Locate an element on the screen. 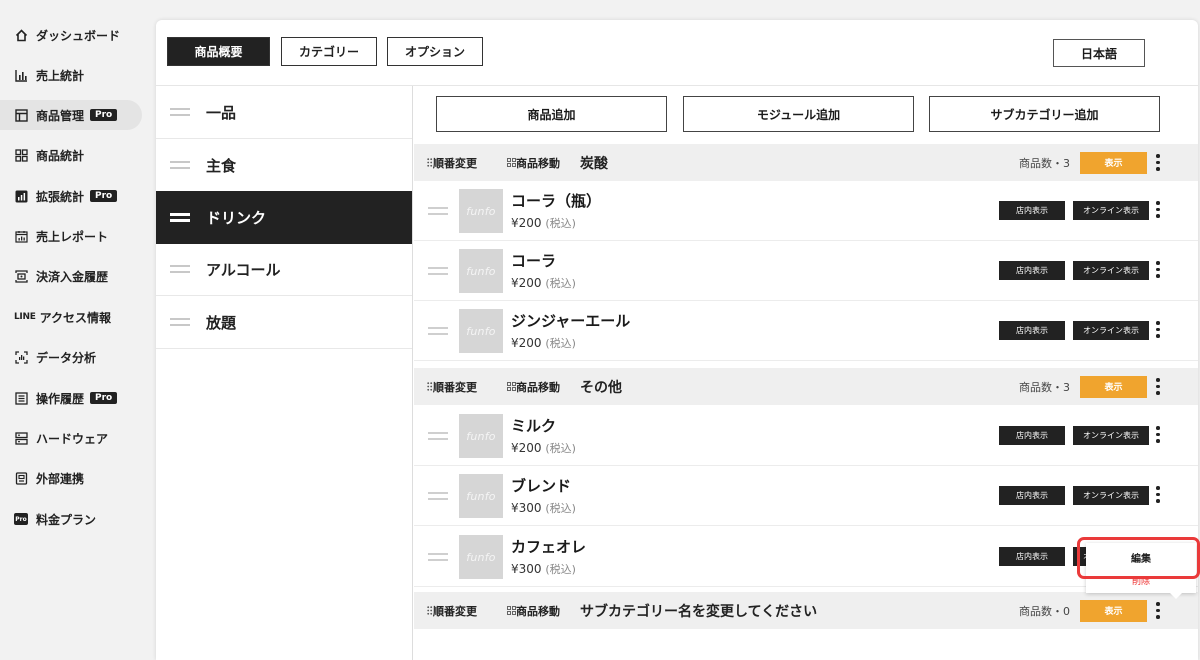 The width and height of the screenshot is (1200, 660). product-row: funfo コーラ ¥200 (税込) 店内表示 オンライン表示 is located at coordinates (806, 271).